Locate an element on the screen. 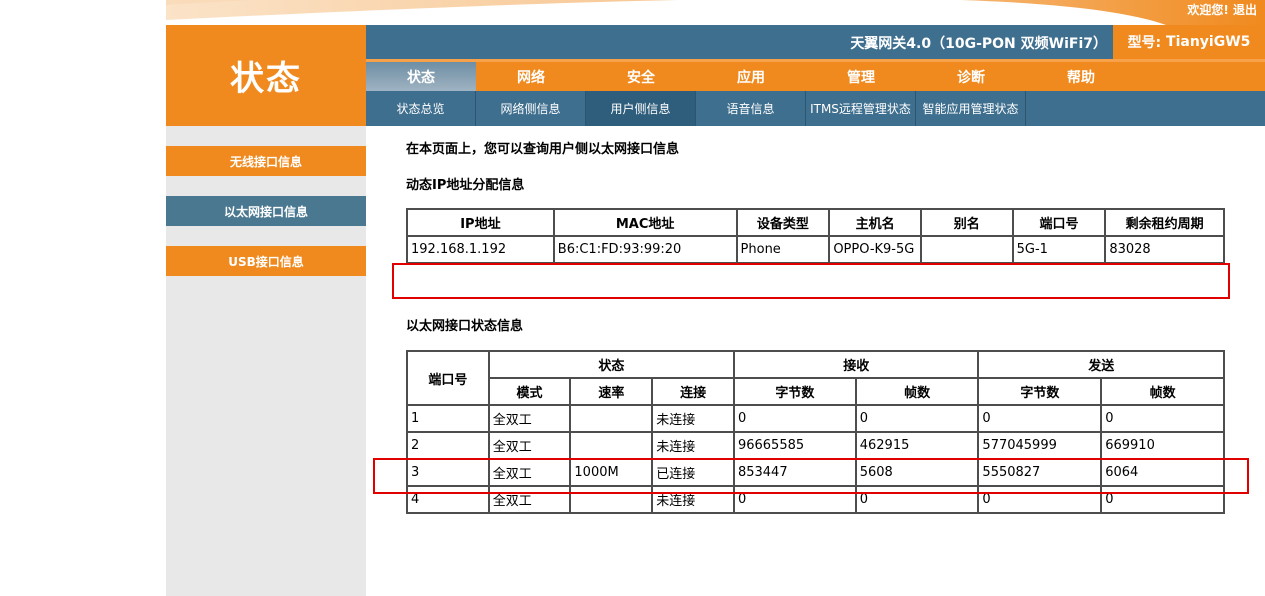 The height and width of the screenshot is (596, 1265). table-row: 1 全双工 未连接 0 0 0 0 is located at coordinates (815, 418).